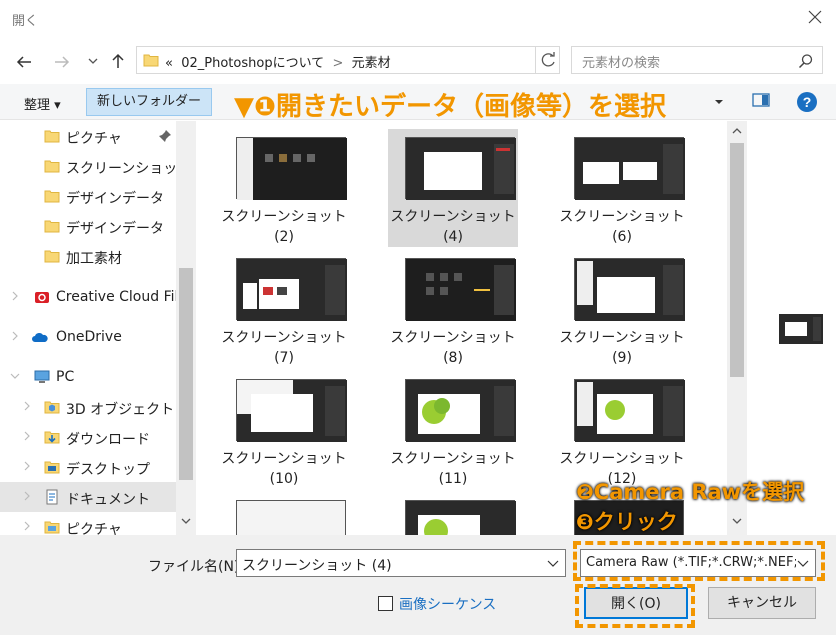  I want to click on refresh-button, so click(547, 60).